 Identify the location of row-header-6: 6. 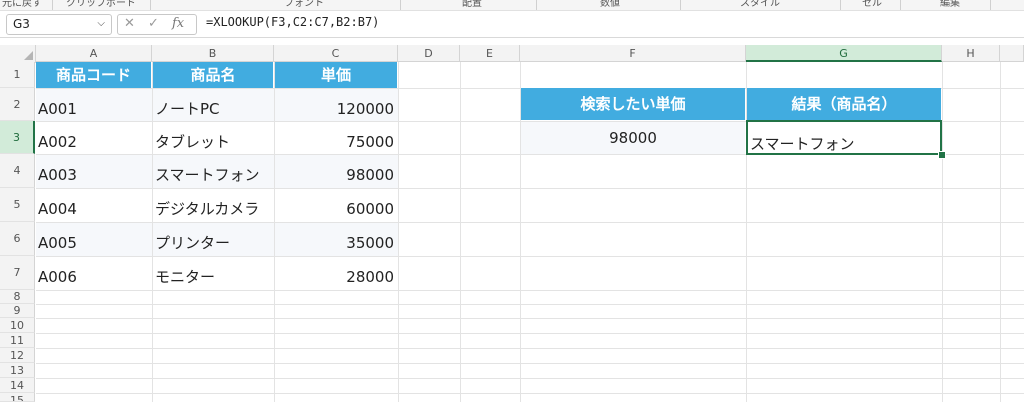
(17, 239).